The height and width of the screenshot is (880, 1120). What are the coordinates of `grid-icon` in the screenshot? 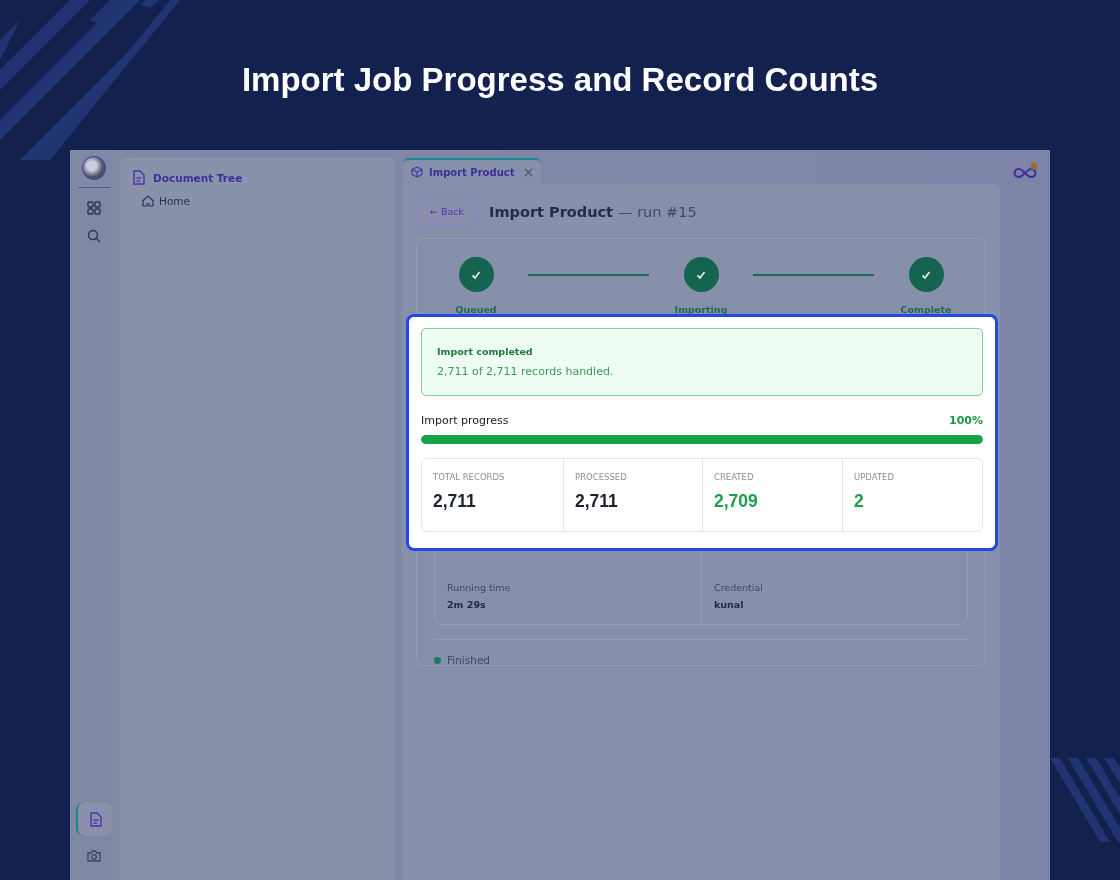 It's located at (94, 208).